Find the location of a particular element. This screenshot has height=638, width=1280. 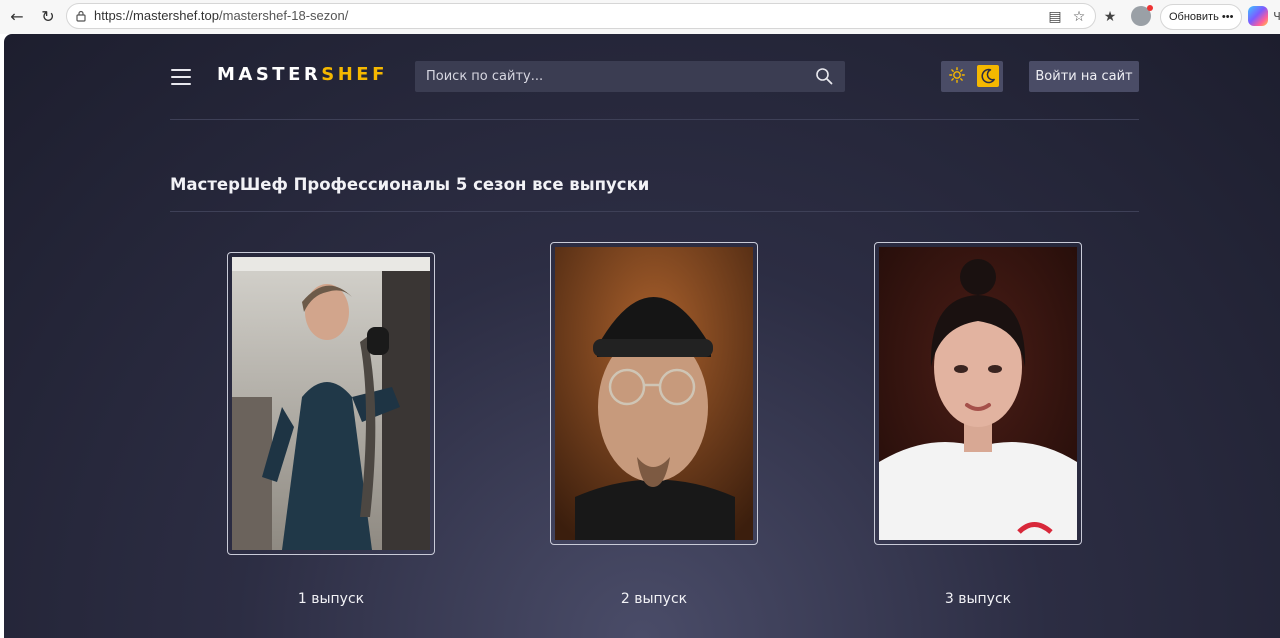

update-button: Обновить ••• is located at coordinates (1201, 17).